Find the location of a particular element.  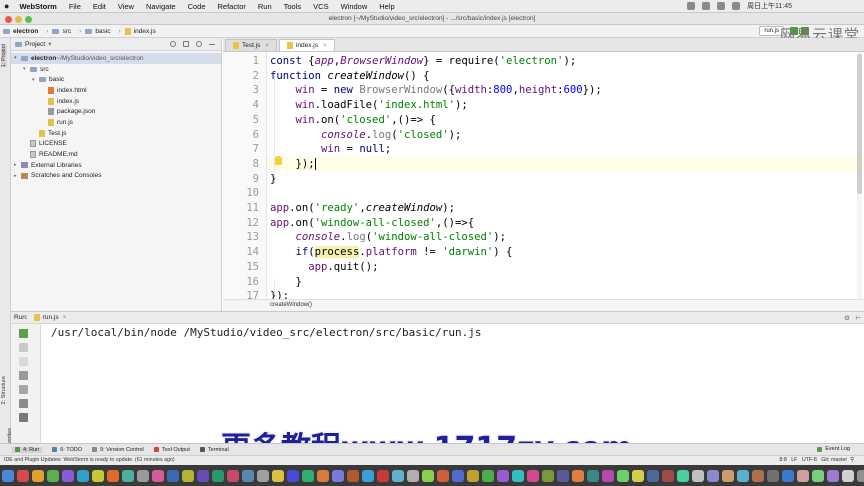

tree-item-readme-md: README.md is located at coordinates (116, 154).